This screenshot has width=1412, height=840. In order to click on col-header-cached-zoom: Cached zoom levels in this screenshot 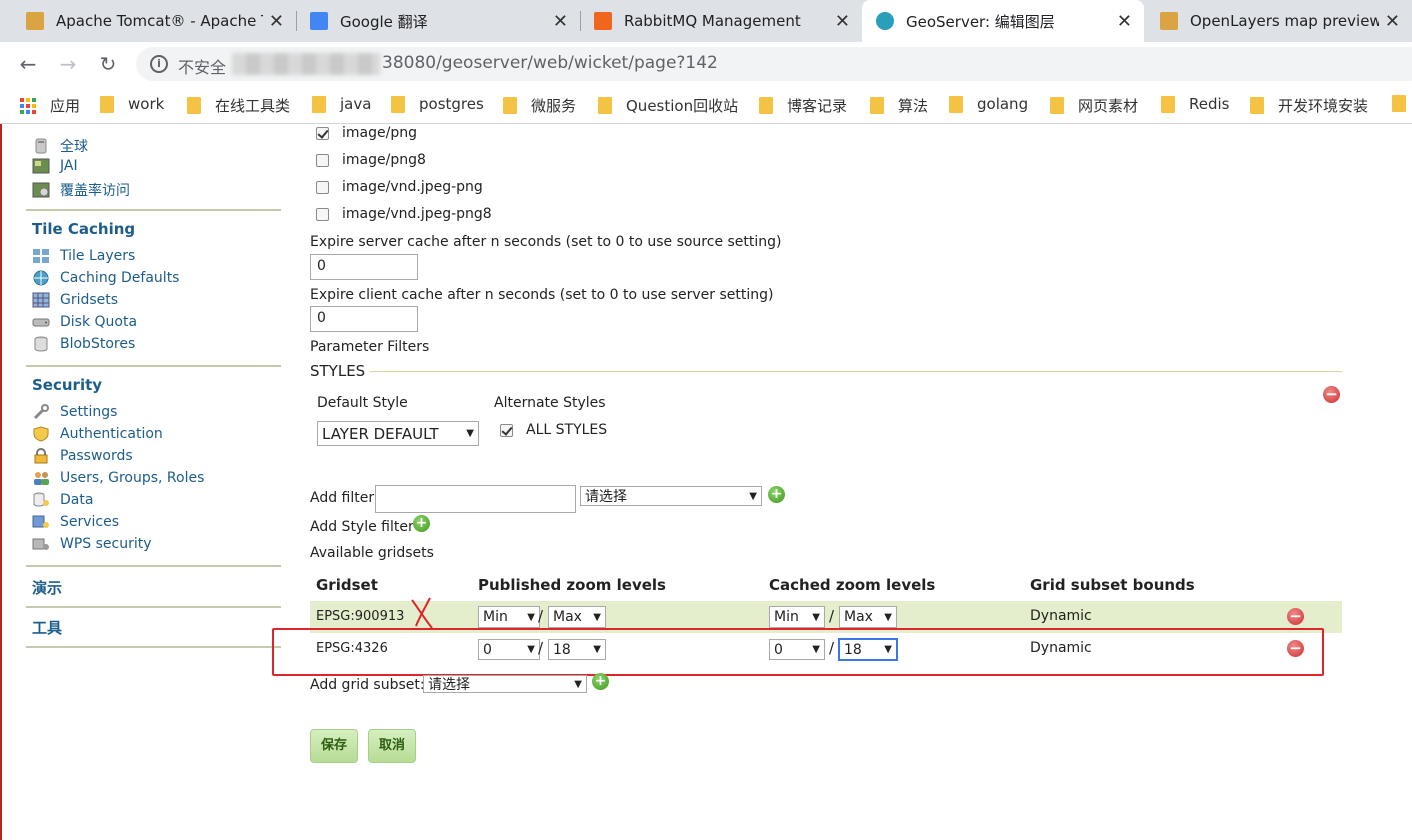, I will do `click(852, 585)`.